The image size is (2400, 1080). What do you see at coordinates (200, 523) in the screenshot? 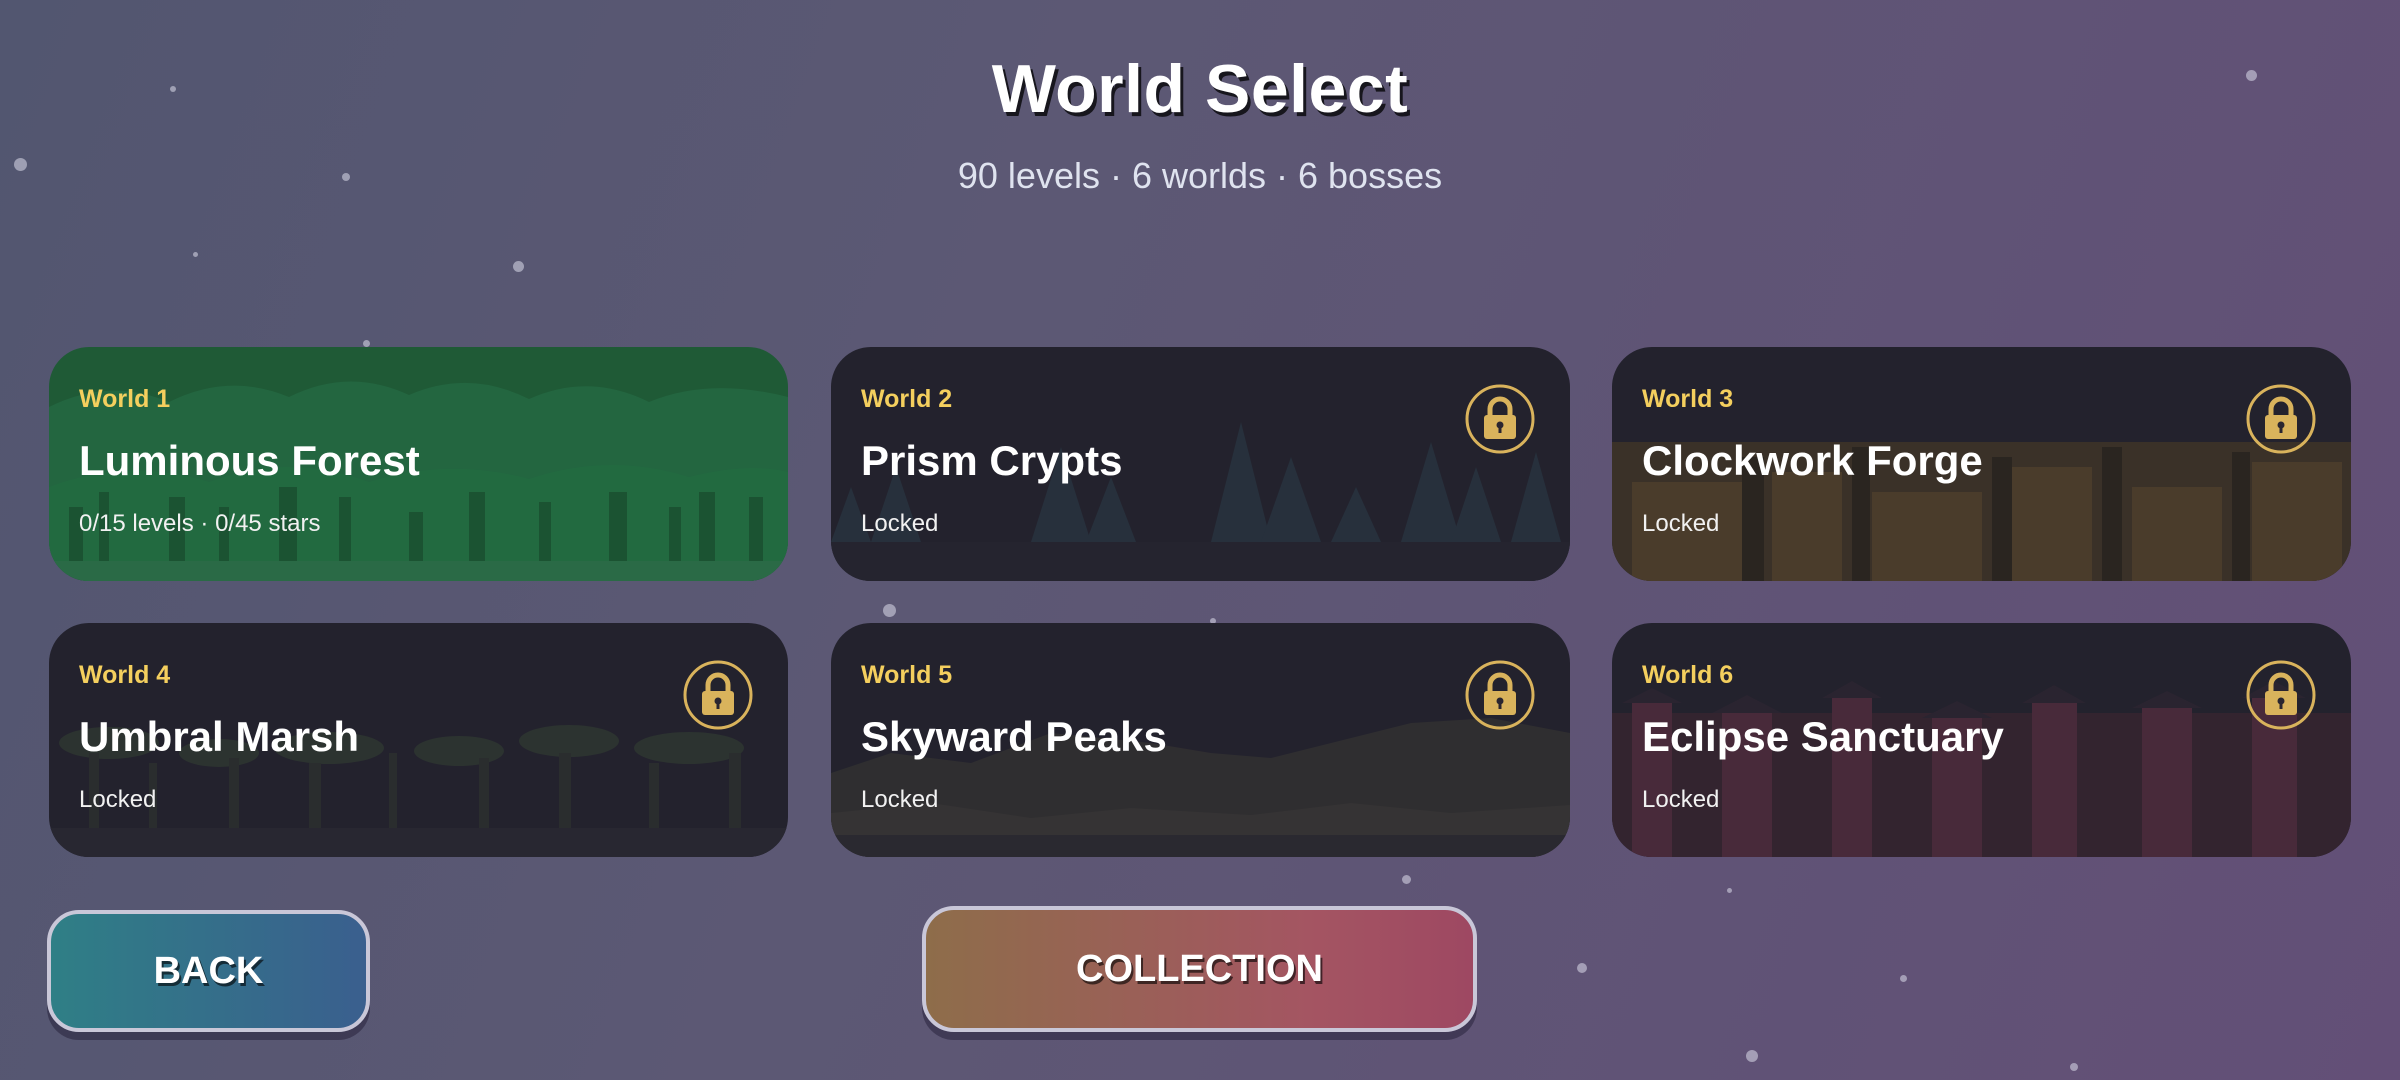
I see `world-progress: 0/15 levels · 0/45 stars` at bounding box center [200, 523].